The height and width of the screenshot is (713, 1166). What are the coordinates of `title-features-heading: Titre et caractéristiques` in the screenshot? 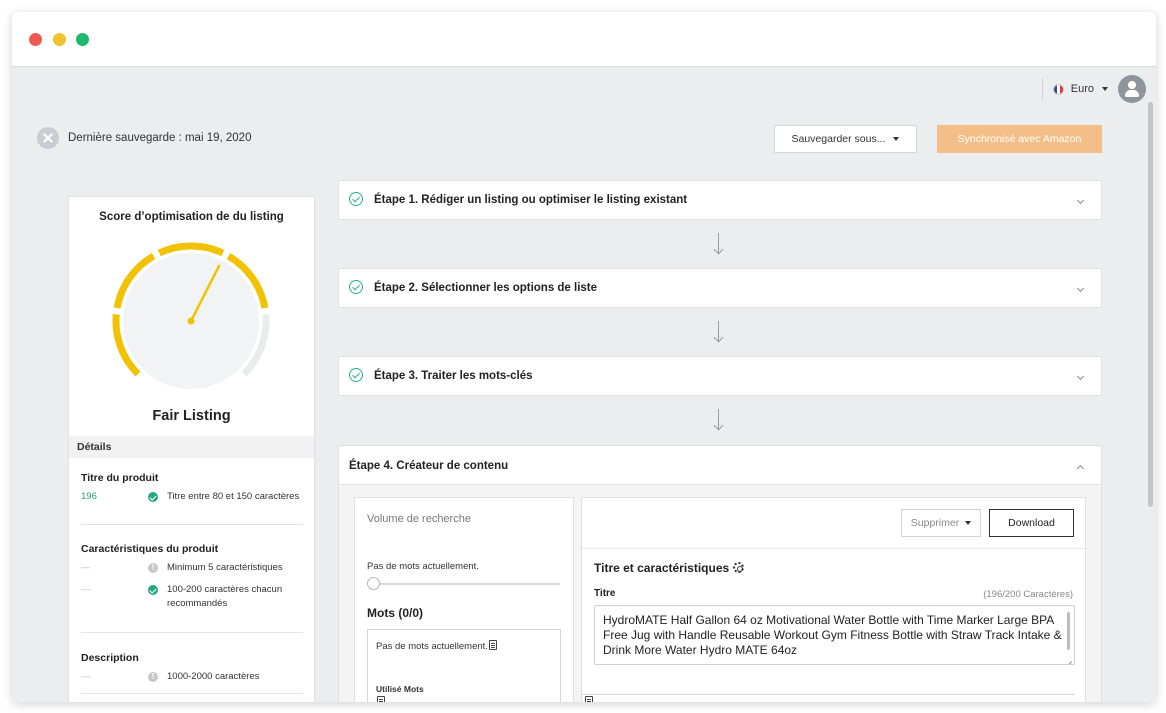 It's located at (669, 568).